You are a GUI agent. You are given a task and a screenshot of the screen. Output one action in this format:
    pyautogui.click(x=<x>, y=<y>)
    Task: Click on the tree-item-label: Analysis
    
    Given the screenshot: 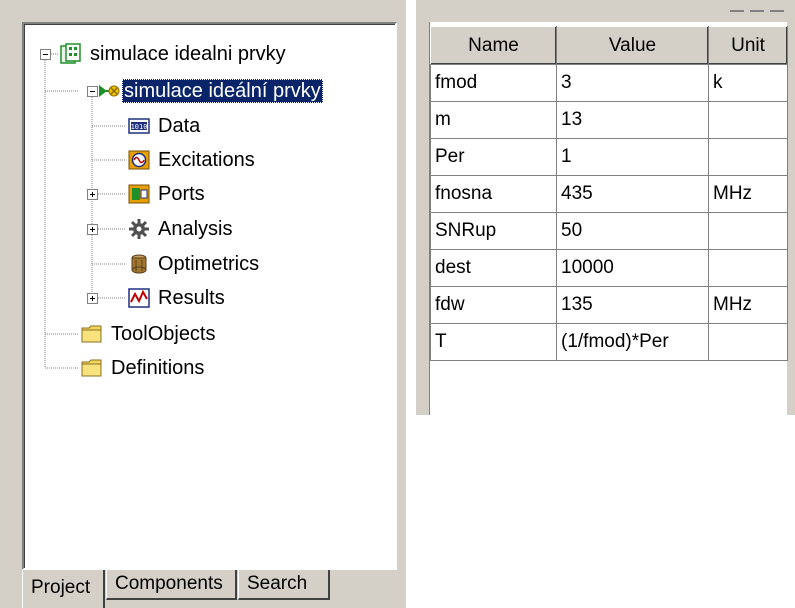 What is the action you would take?
    pyautogui.click(x=195, y=229)
    